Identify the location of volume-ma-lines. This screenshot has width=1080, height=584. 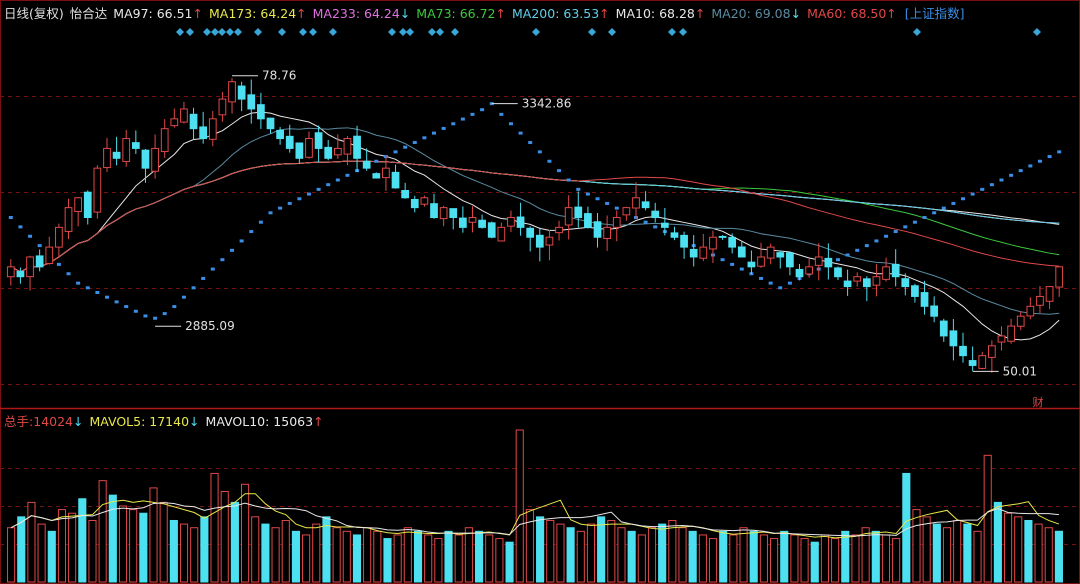
(535, 516).